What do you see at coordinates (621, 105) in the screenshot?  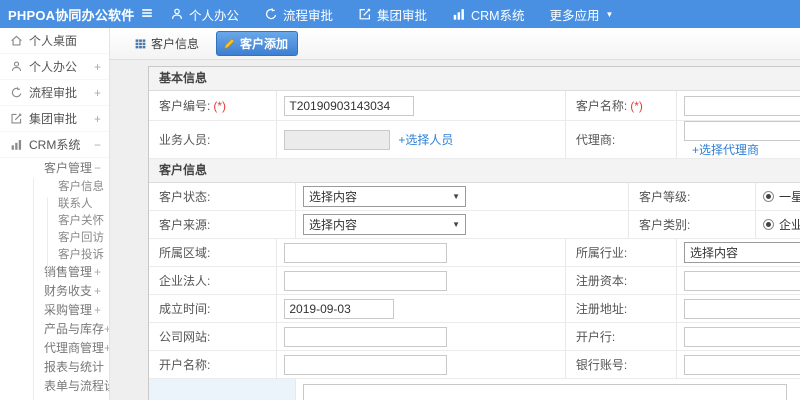 I see `customer-name-label: 客户名称: (*)` at bounding box center [621, 105].